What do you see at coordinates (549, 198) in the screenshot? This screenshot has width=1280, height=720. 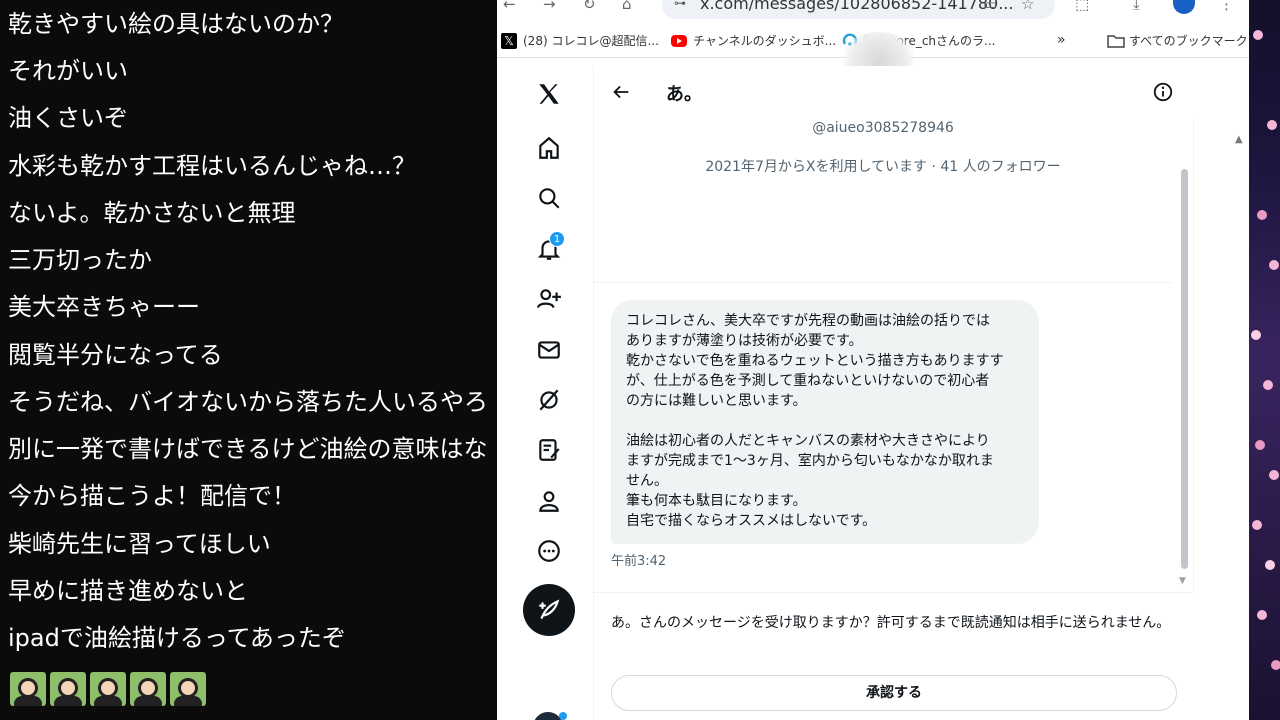 I see `search-icon` at bounding box center [549, 198].